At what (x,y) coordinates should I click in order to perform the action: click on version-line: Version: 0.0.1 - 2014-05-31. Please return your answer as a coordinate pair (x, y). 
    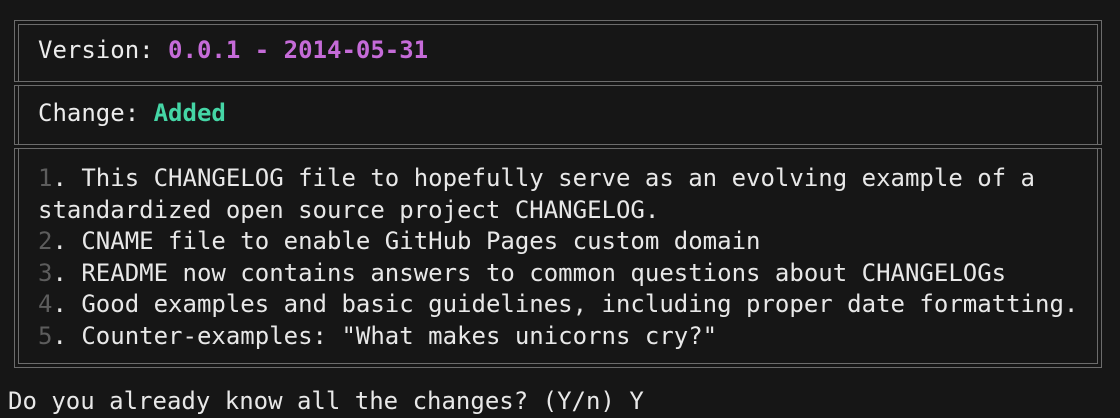
    Looking at the image, I should click on (233, 50).